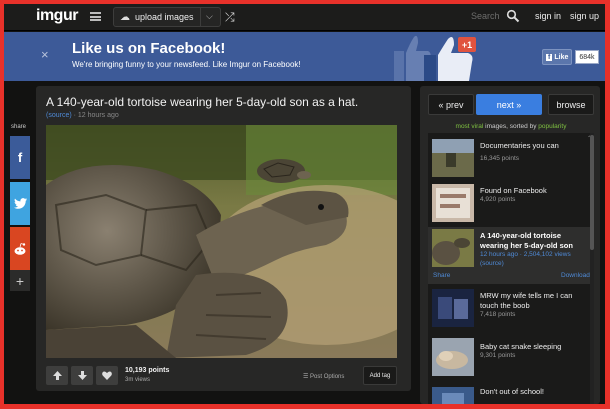 Image resolution: width=610 pixels, height=409 pixels. Describe the element at coordinates (57, 16) in the screenshot. I see `imgur-logo: imgur` at that location.